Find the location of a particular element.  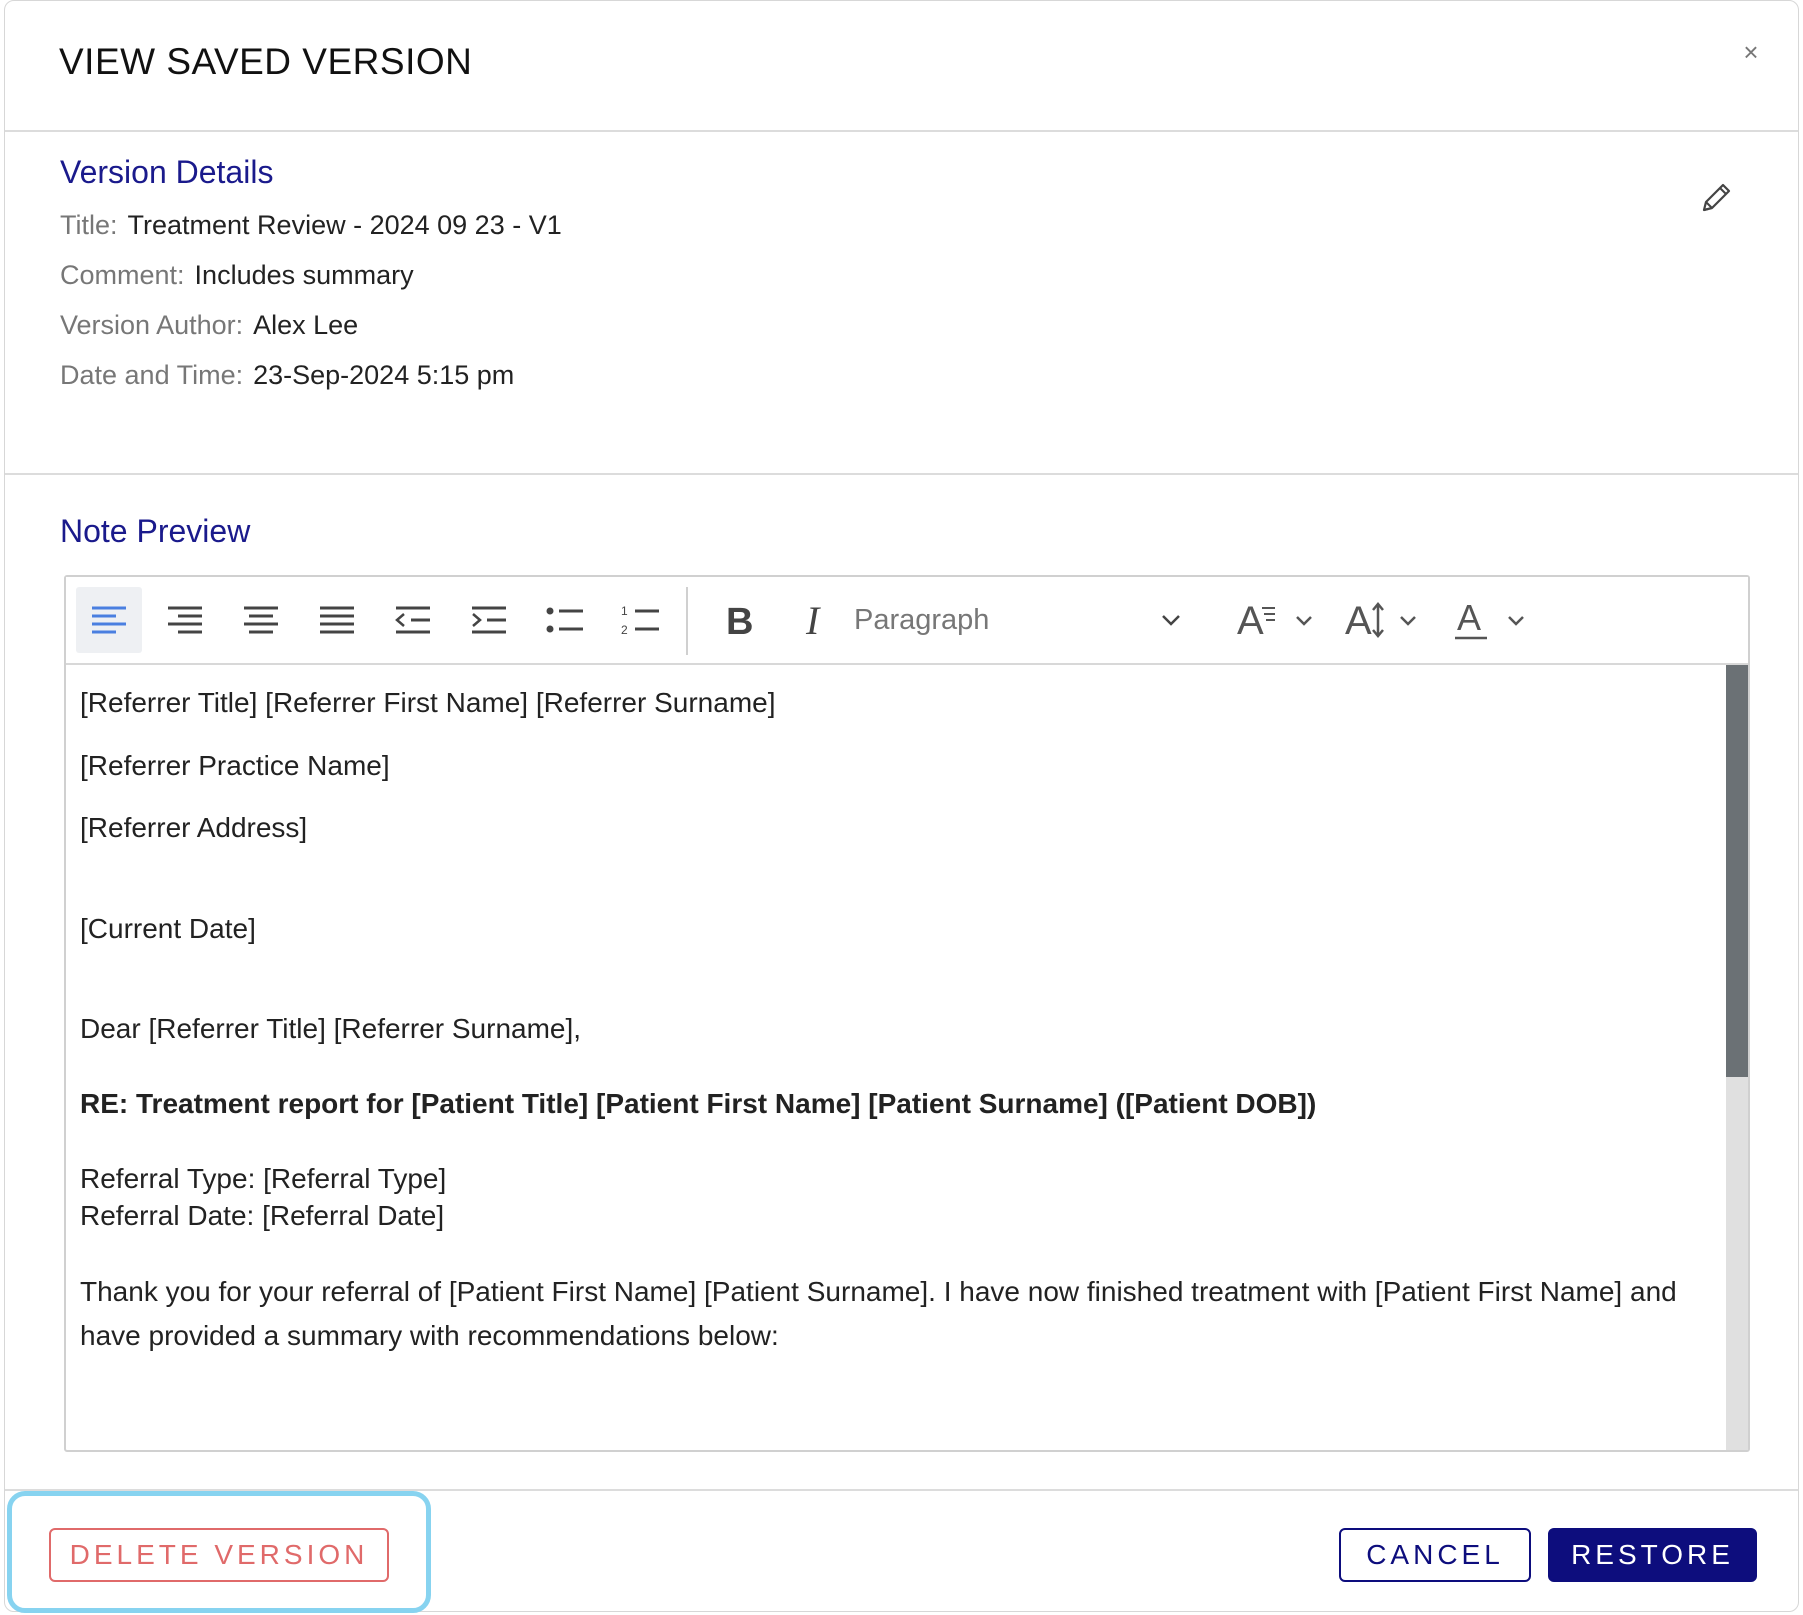

font-size-icon: A is located at coordinates (1278, 620).